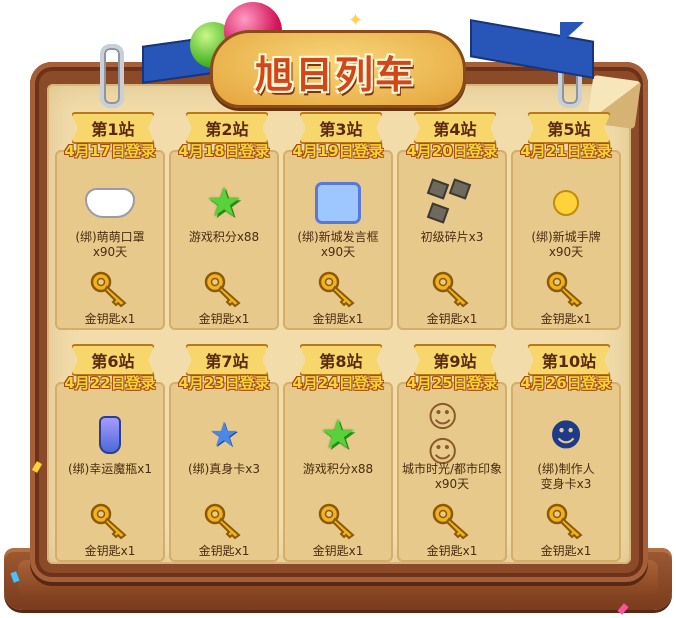 The image size is (676, 618). I want to click on station-card: 第1站 4月17日登录 (绑)萌萌口罩 x90天金钥匙x1, so click(110, 220).